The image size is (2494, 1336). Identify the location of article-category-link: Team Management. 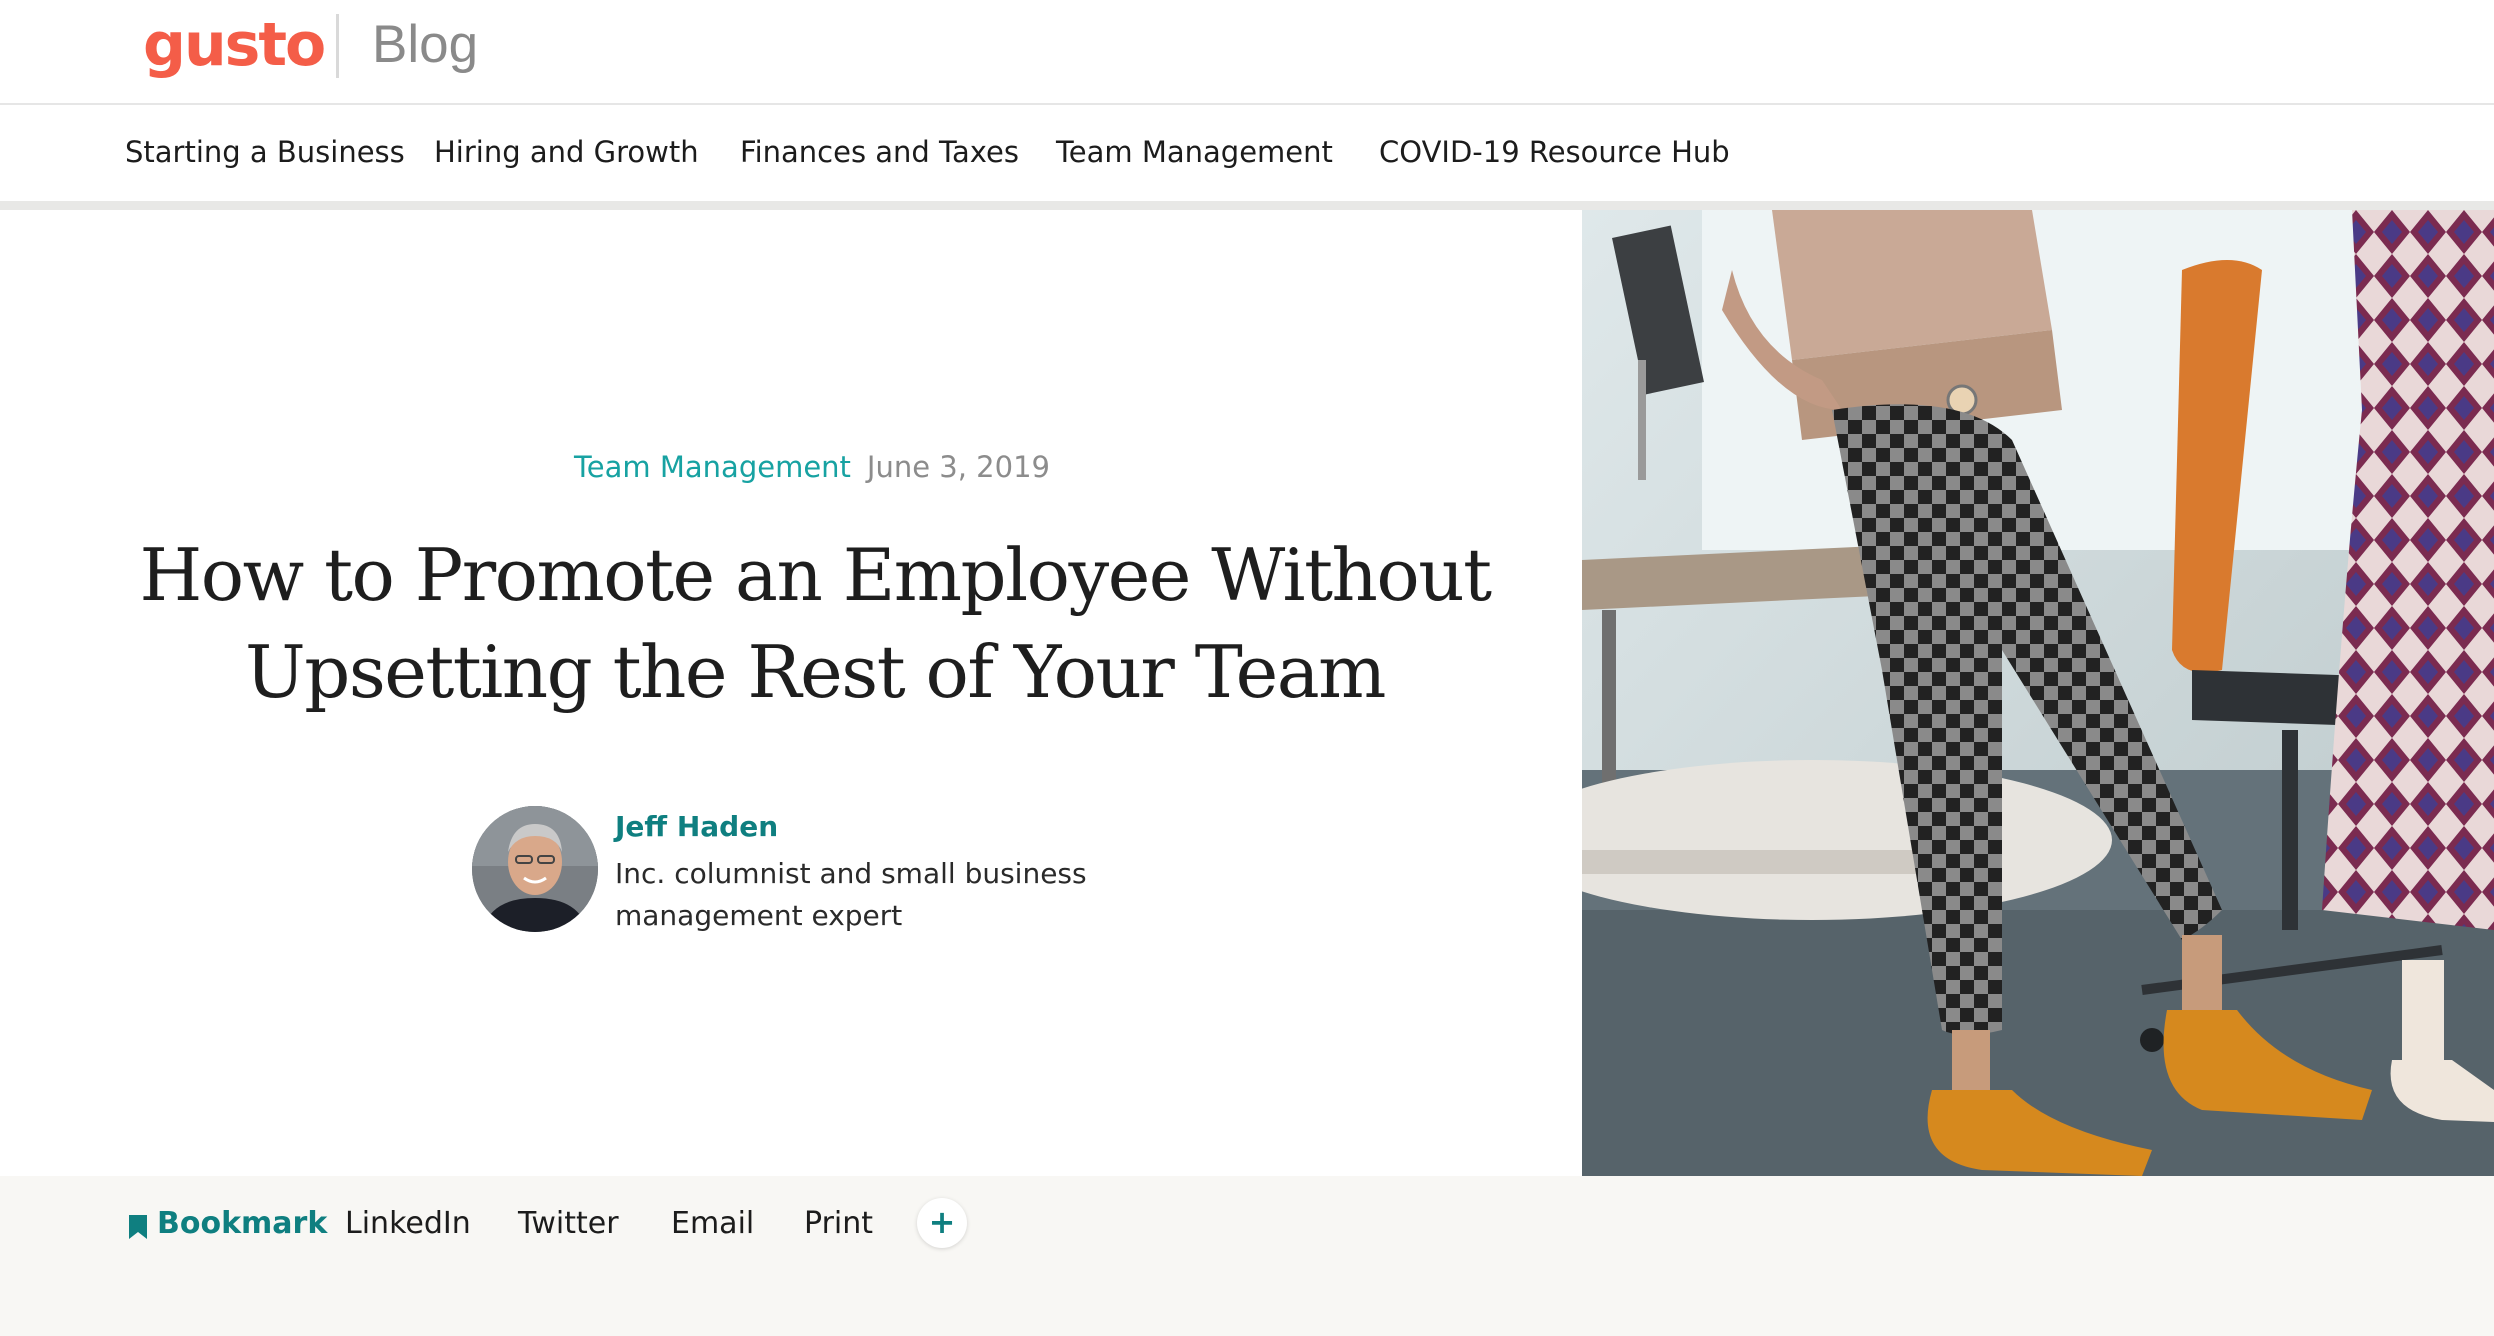
(712, 467).